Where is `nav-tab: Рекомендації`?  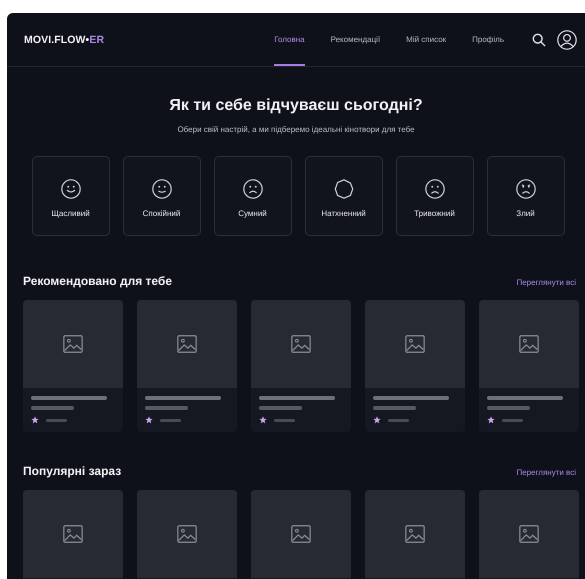 nav-tab: Рекомендації is located at coordinates (355, 39).